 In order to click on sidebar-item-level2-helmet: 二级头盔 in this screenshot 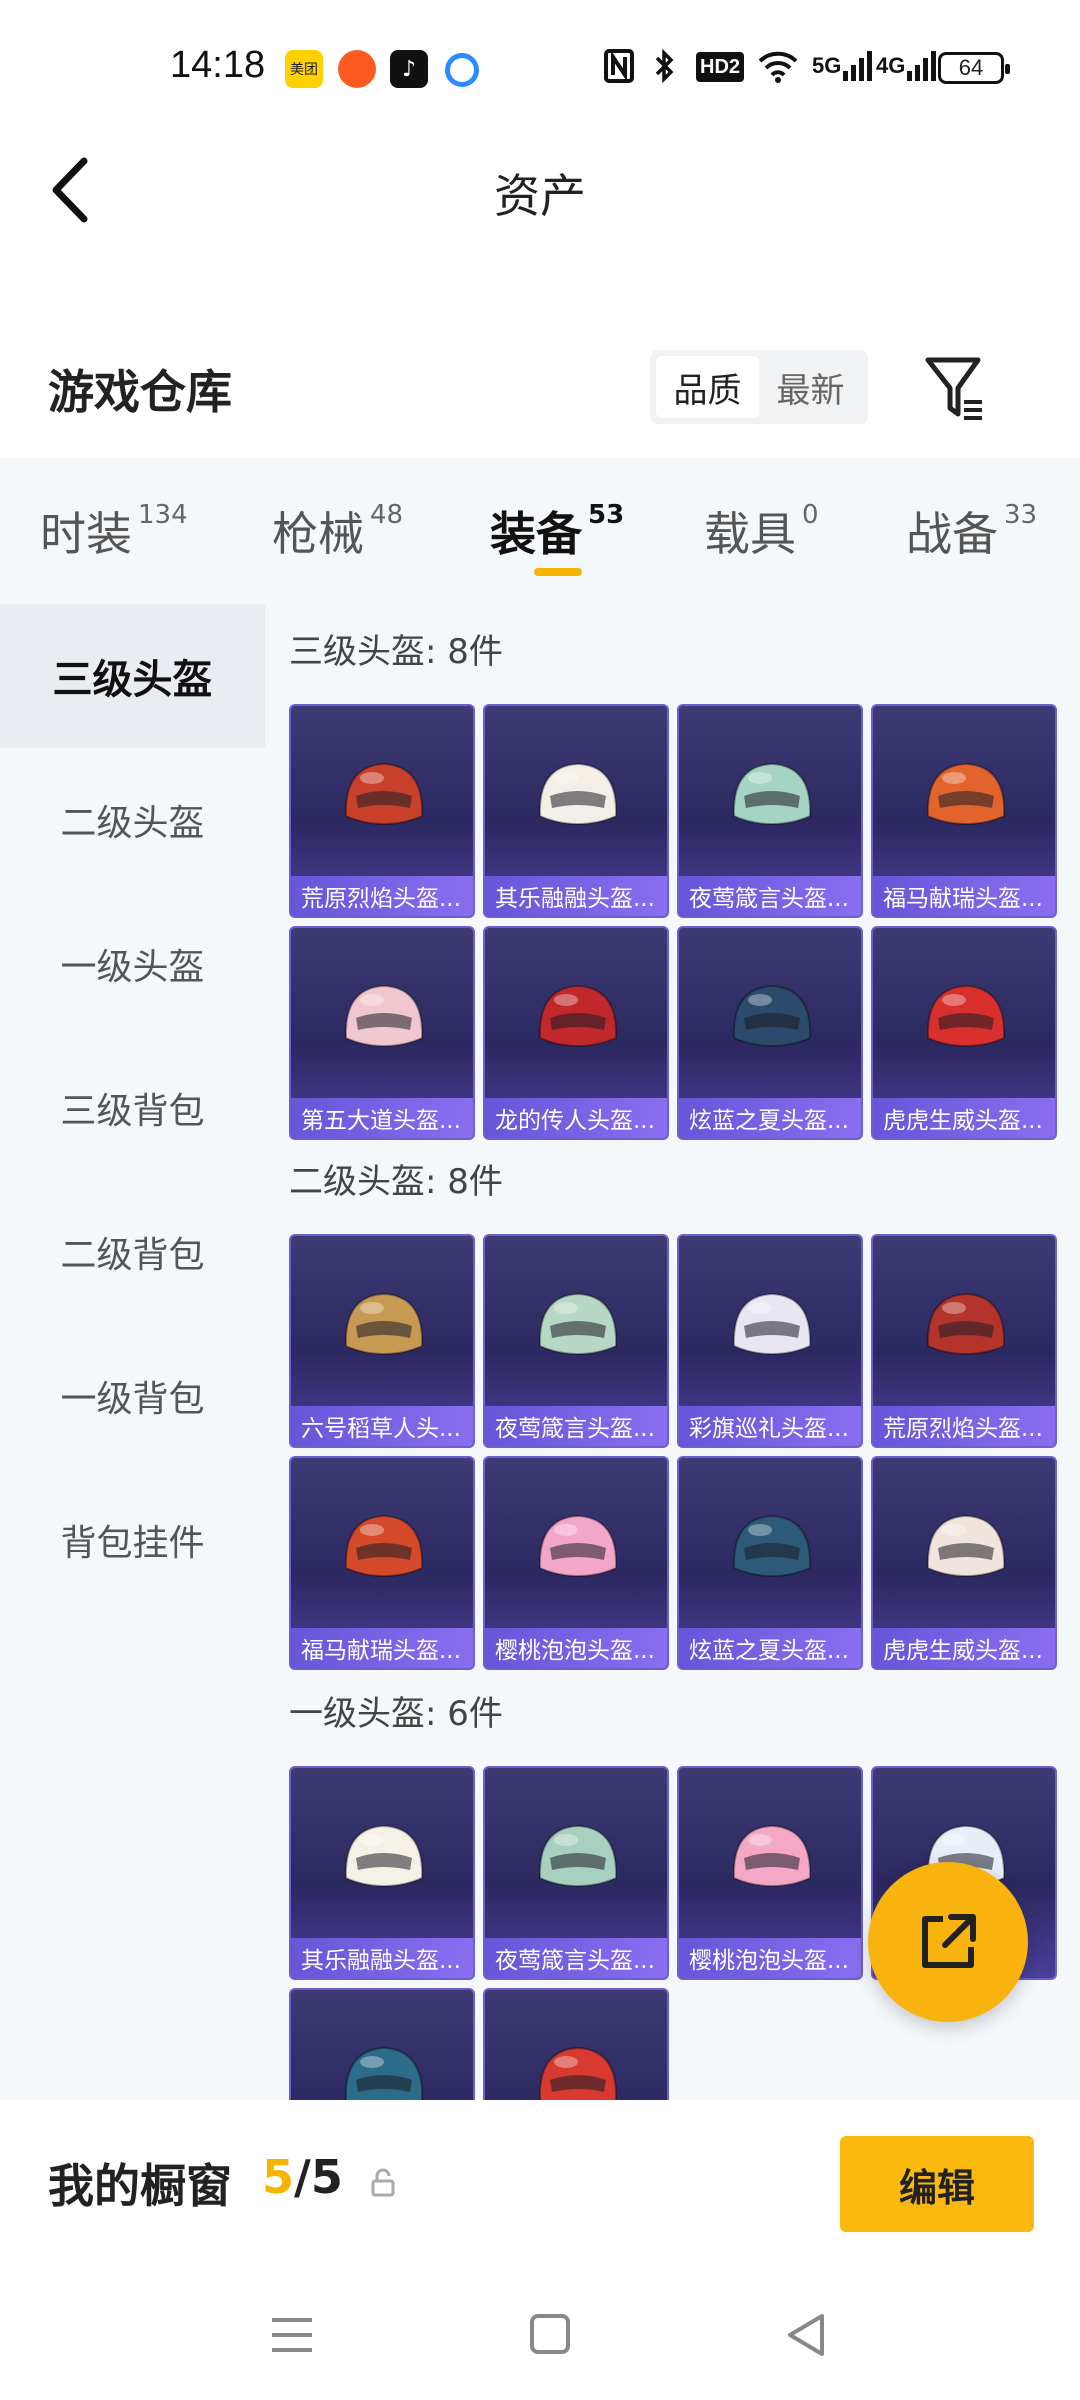, I will do `click(132, 820)`.